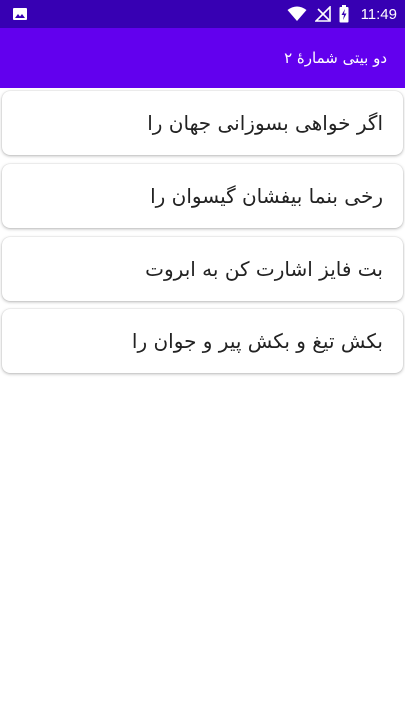 This screenshot has height=720, width=405. Describe the element at coordinates (202, 58) in the screenshot. I see `app-bar: دو بیتی شمارۀ ۲` at that location.